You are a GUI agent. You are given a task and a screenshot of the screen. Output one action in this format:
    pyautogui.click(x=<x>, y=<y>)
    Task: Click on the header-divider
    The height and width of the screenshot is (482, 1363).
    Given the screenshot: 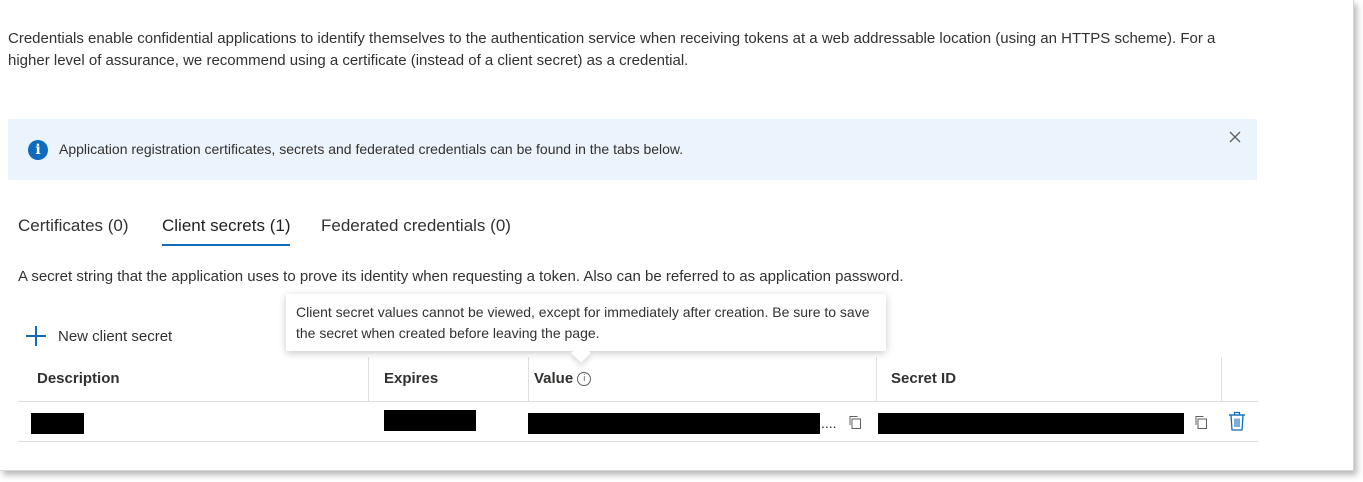 What is the action you would take?
    pyautogui.click(x=638, y=401)
    